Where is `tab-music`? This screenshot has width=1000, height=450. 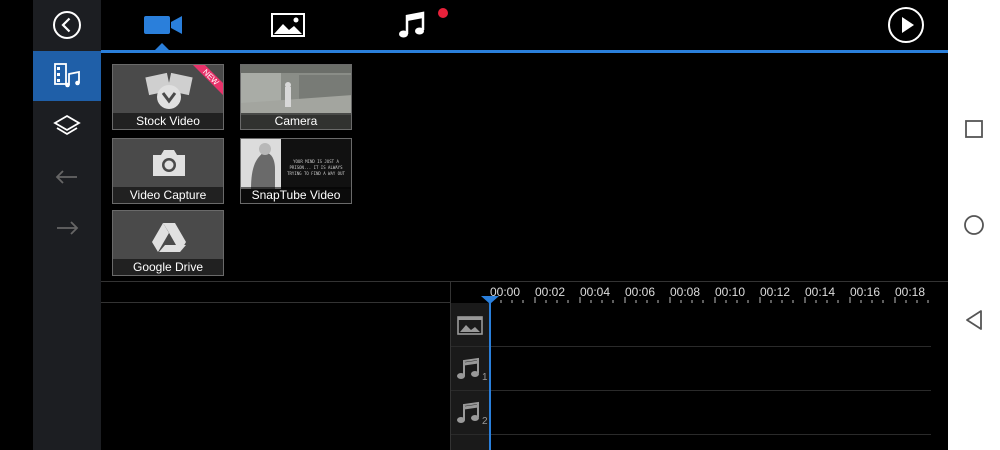
tab-music is located at coordinates (413, 25).